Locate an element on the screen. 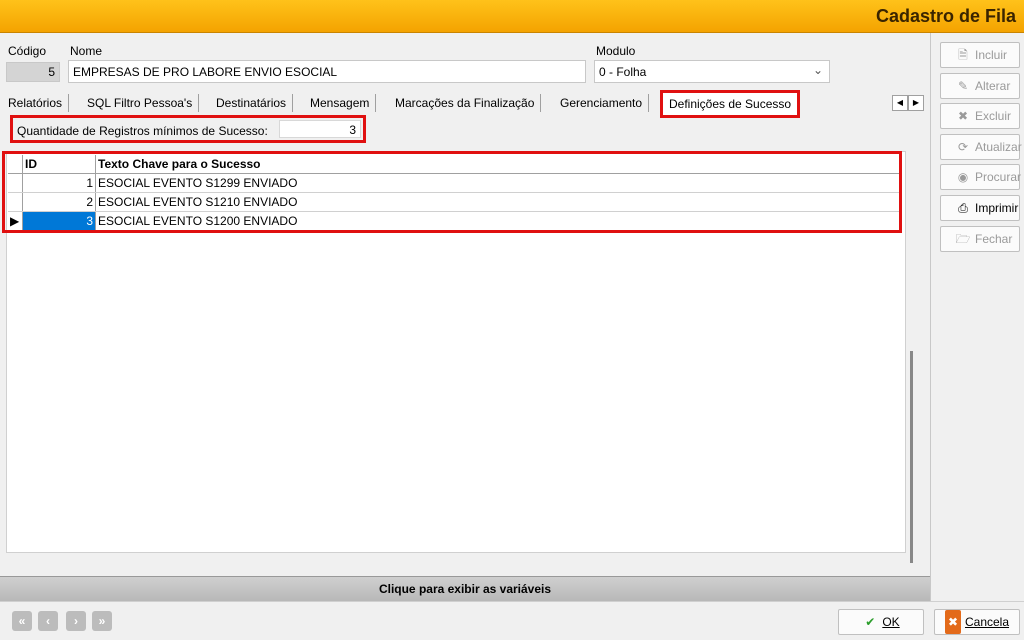 The image size is (1024, 640). codigo-label: Código is located at coordinates (27, 51).